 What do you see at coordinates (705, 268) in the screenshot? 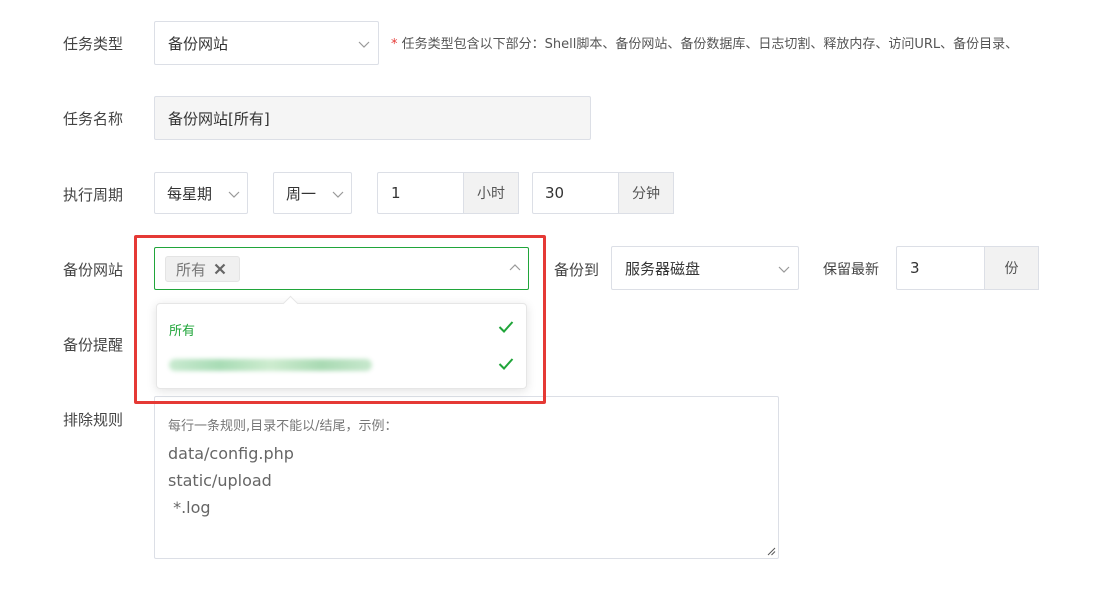
I see `backup-to-select: 服务器磁盘` at bounding box center [705, 268].